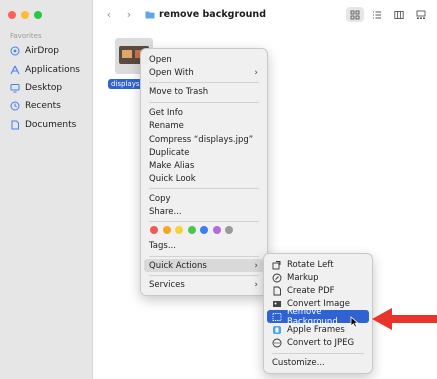 The height and width of the screenshot is (379, 437). I want to click on menu-item-label: Create PDF, so click(311, 290).